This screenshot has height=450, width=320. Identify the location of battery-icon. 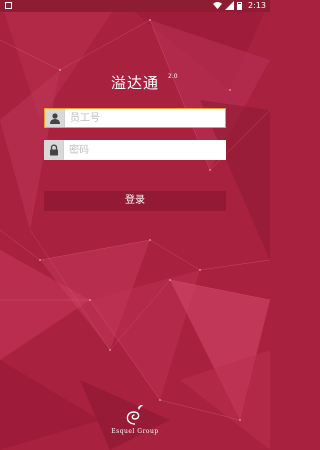
(239, 6).